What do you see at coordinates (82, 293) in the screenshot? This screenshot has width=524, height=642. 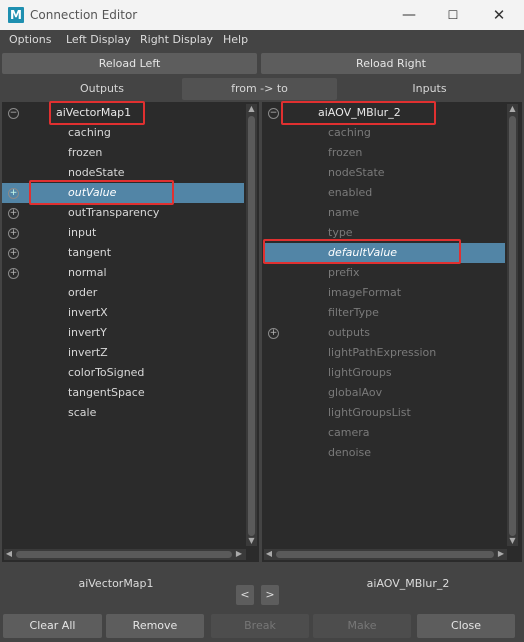 I see `left-item-order: order` at bounding box center [82, 293].